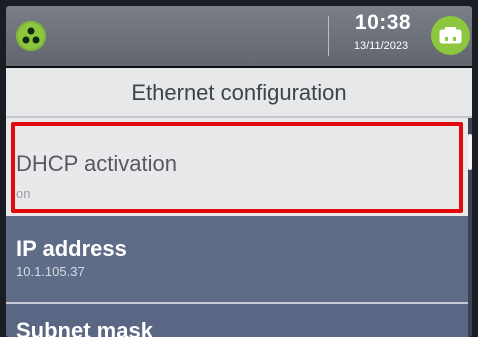 This screenshot has height=337, width=478. I want to click on triangle-dots-icon, so click(31, 35).